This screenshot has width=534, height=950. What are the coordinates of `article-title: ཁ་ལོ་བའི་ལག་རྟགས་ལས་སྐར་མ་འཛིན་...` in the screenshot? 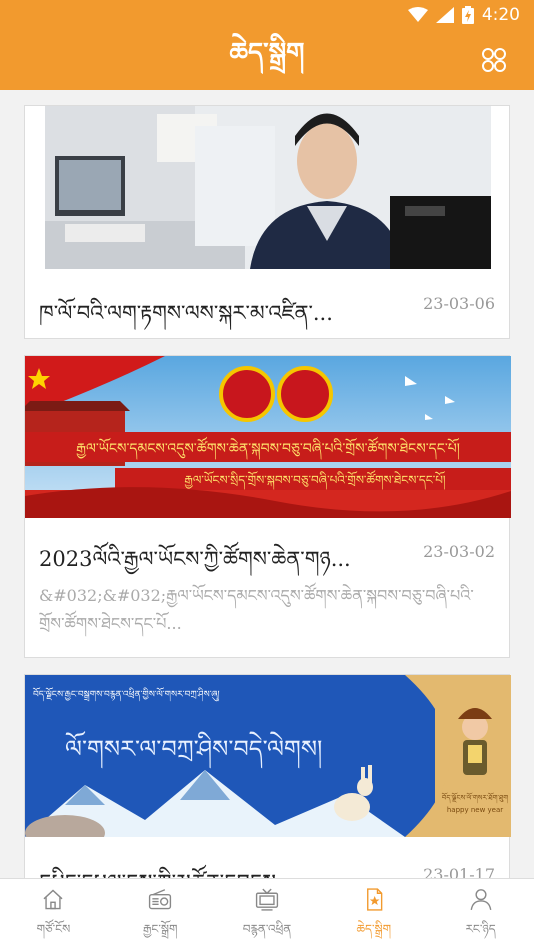 It's located at (186, 313).